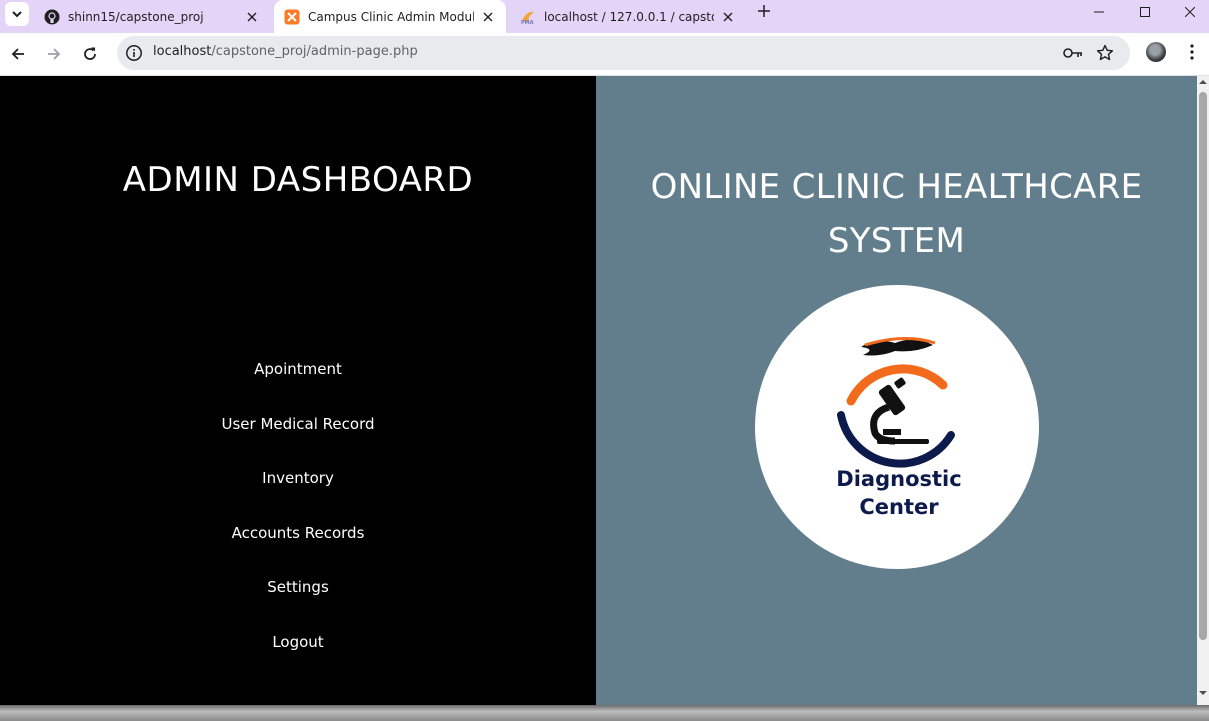 This screenshot has width=1209, height=721. I want to click on arrow-right-icon, so click(54, 54).